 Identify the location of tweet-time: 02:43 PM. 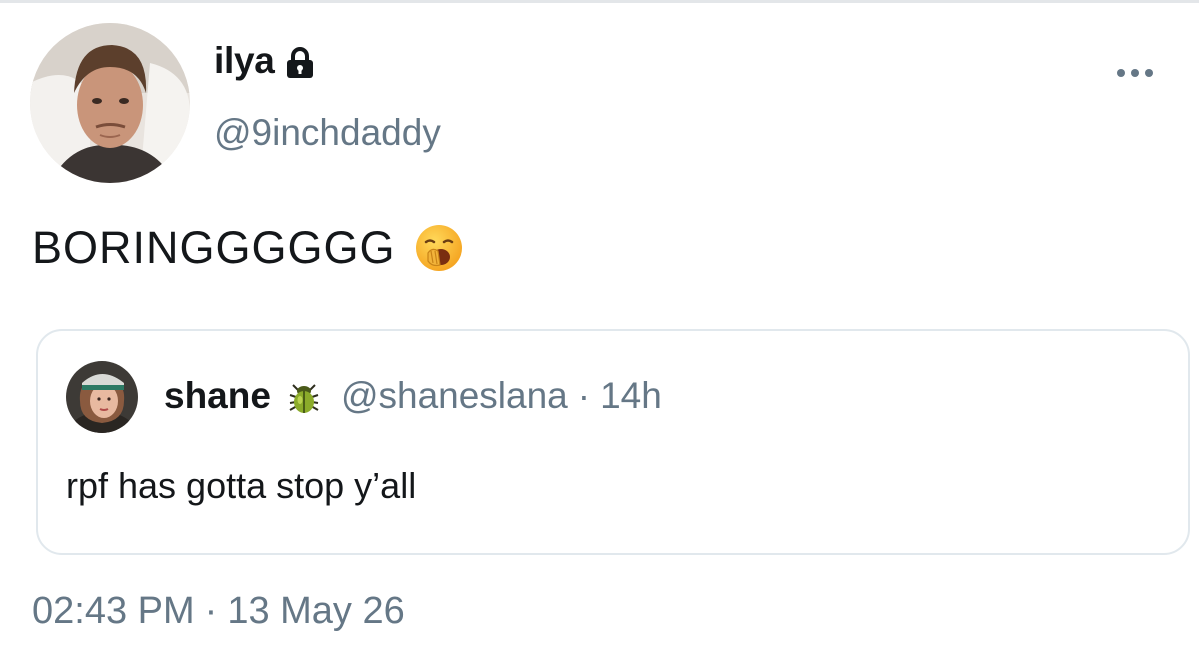
(113, 611).